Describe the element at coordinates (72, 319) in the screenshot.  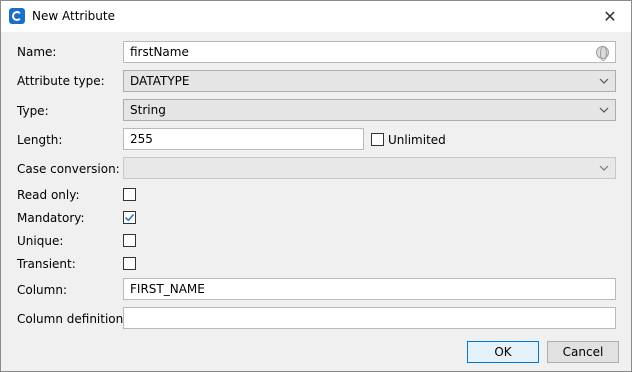
I see `column-definition-label: Column definition:` at that location.